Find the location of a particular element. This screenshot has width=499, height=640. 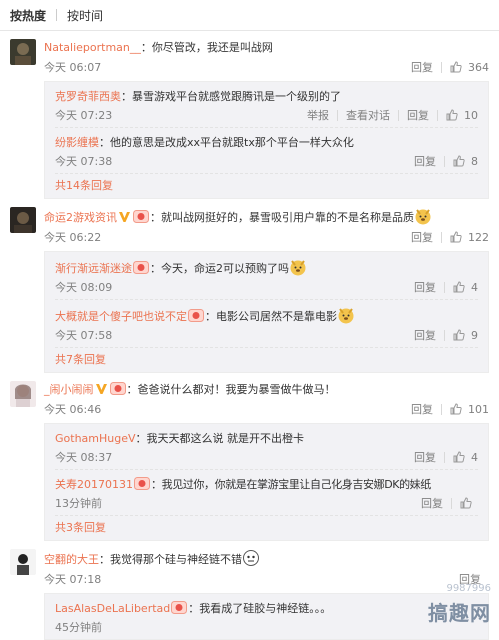

reply-text: ：电影公司居然不是靠电影 is located at coordinates (271, 316).